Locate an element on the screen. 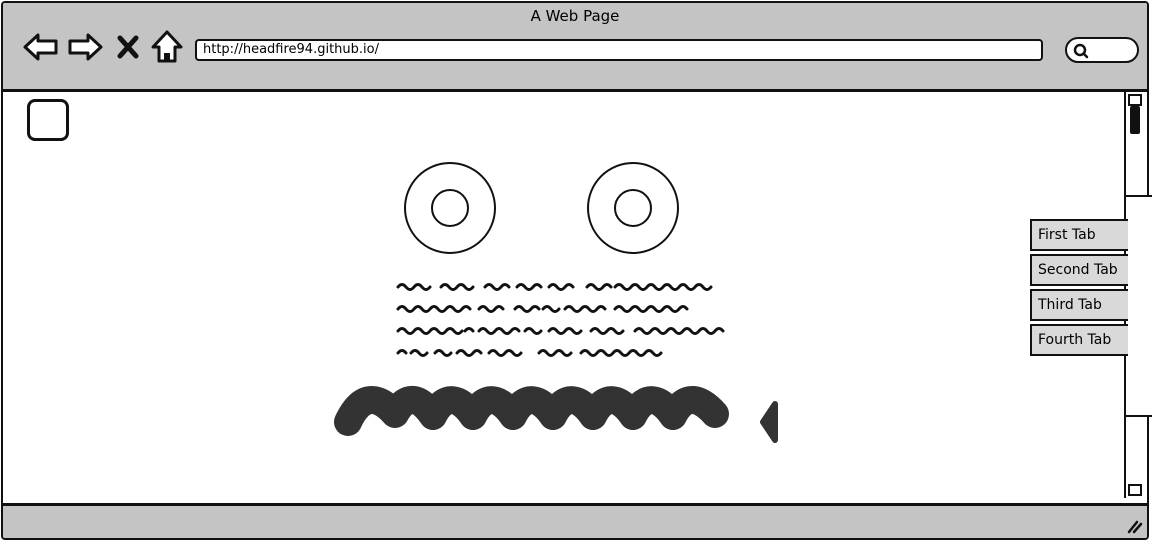 The image size is (1152, 543). stop-button is located at coordinates (128, 47).